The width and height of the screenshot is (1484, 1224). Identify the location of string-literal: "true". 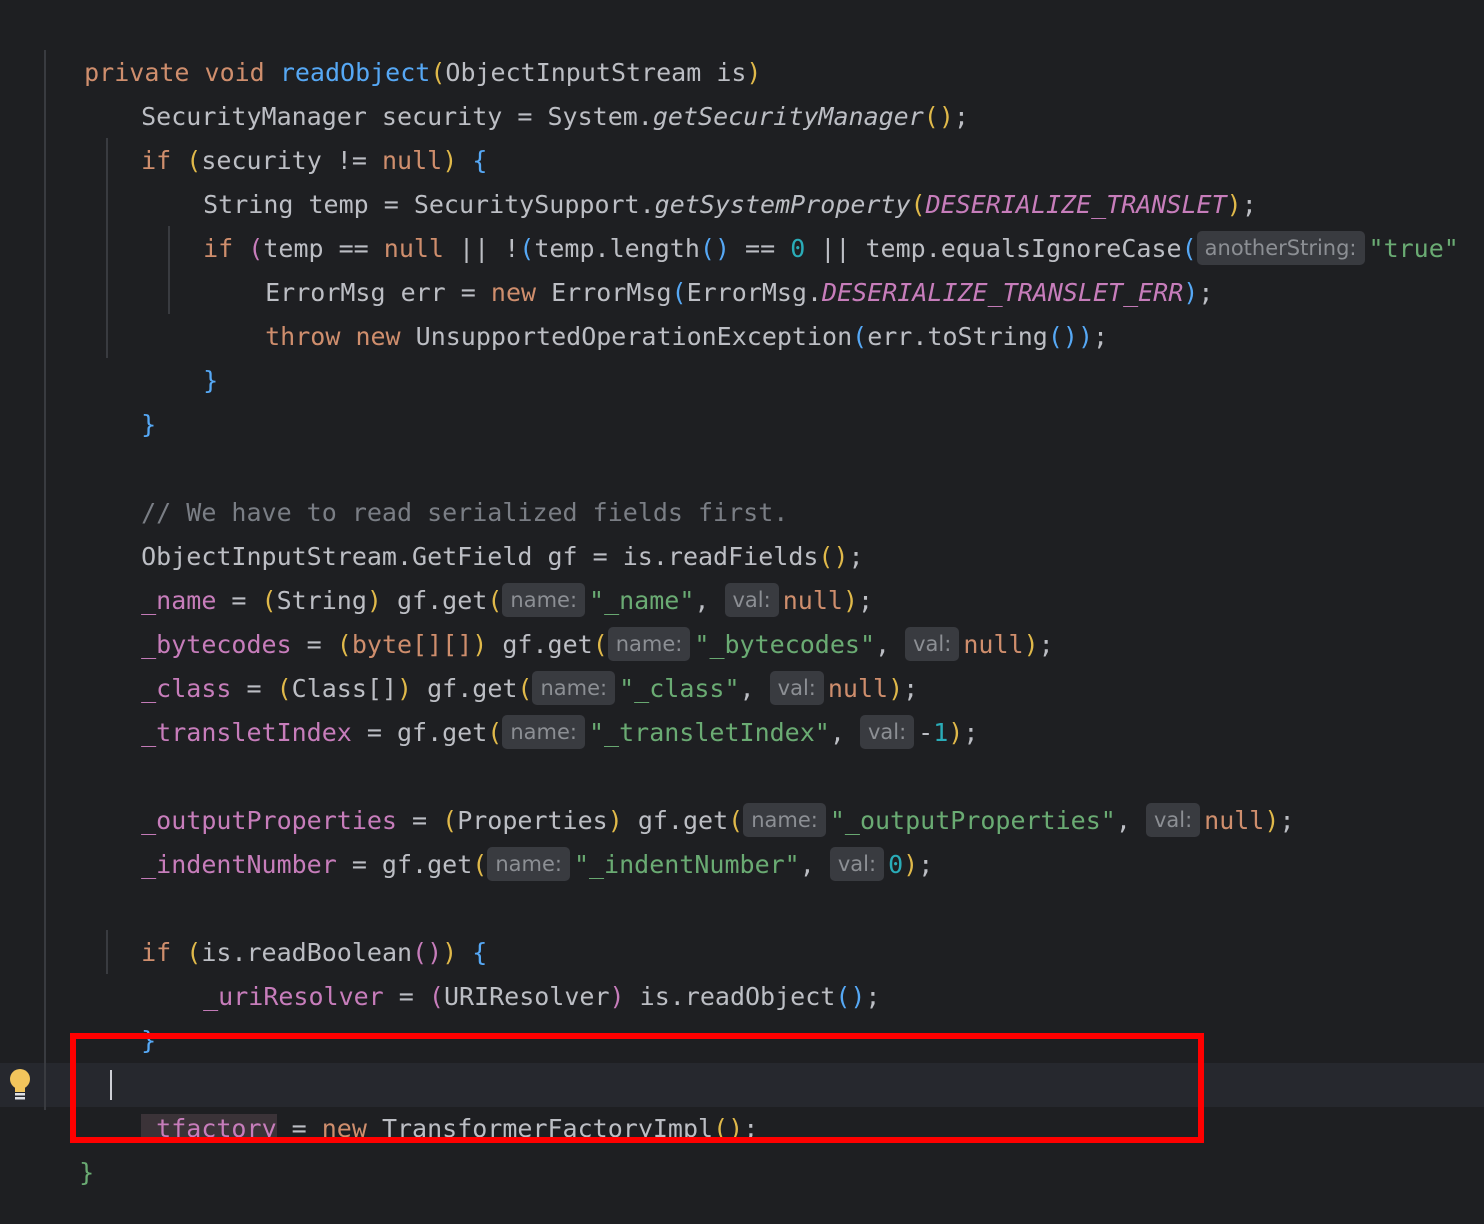
(1413, 248).